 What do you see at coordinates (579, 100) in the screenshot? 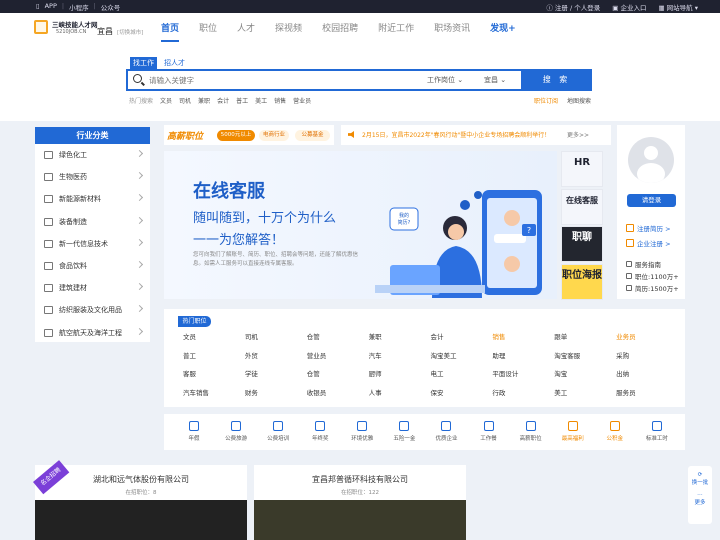
I see `map-search-link: 地图搜索` at bounding box center [579, 100].